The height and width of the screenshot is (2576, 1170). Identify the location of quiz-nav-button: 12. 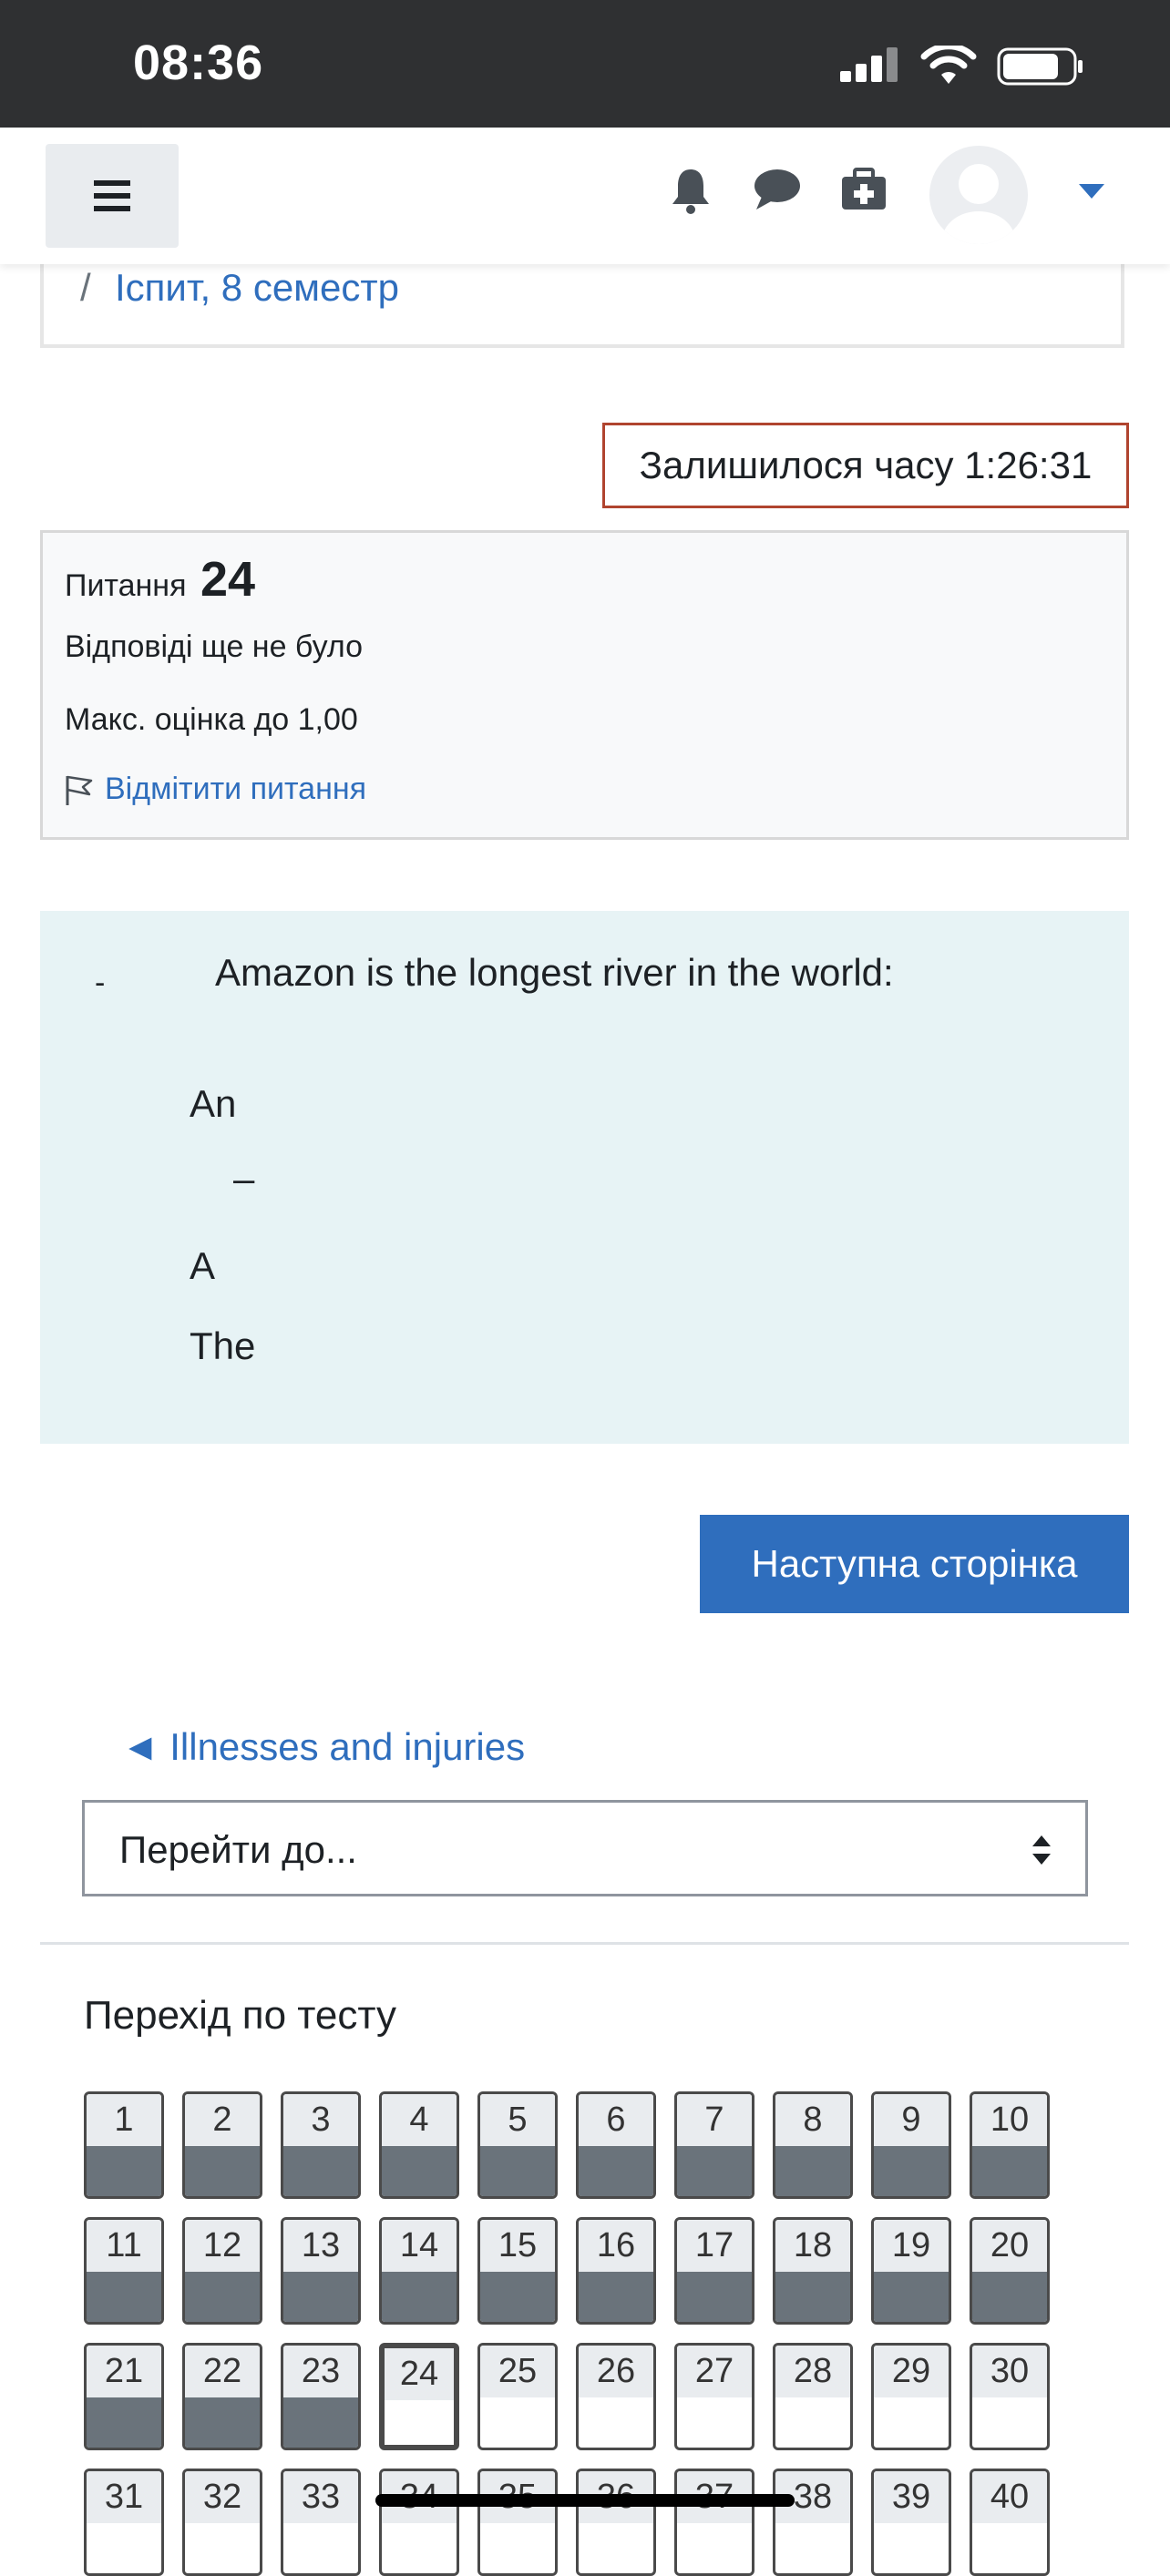
(222, 2271).